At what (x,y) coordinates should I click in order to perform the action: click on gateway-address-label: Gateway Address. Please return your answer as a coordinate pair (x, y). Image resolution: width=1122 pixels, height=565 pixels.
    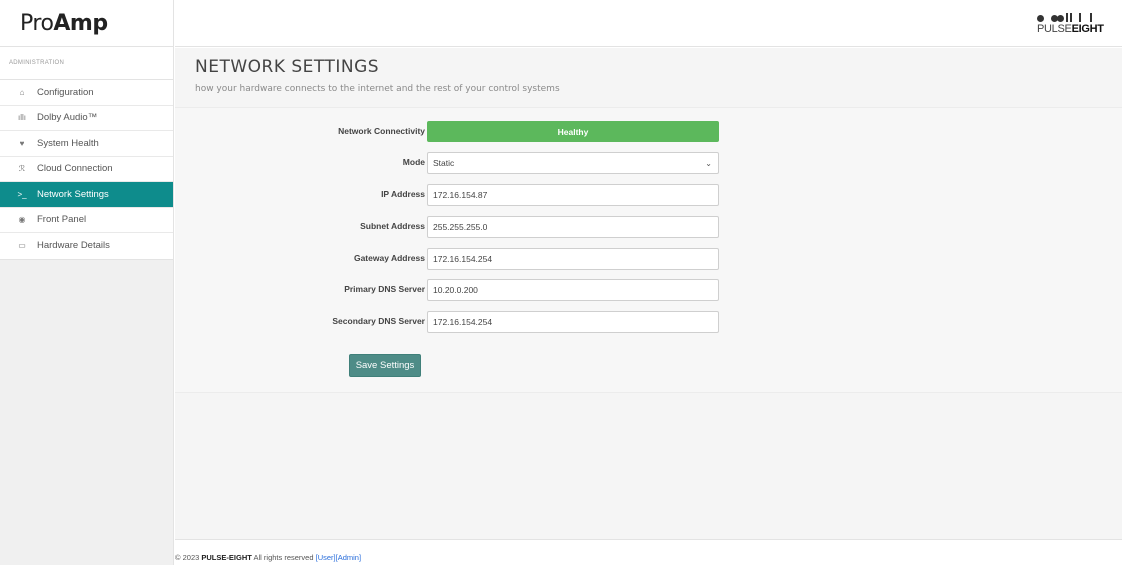
    Looking at the image, I should click on (389, 258).